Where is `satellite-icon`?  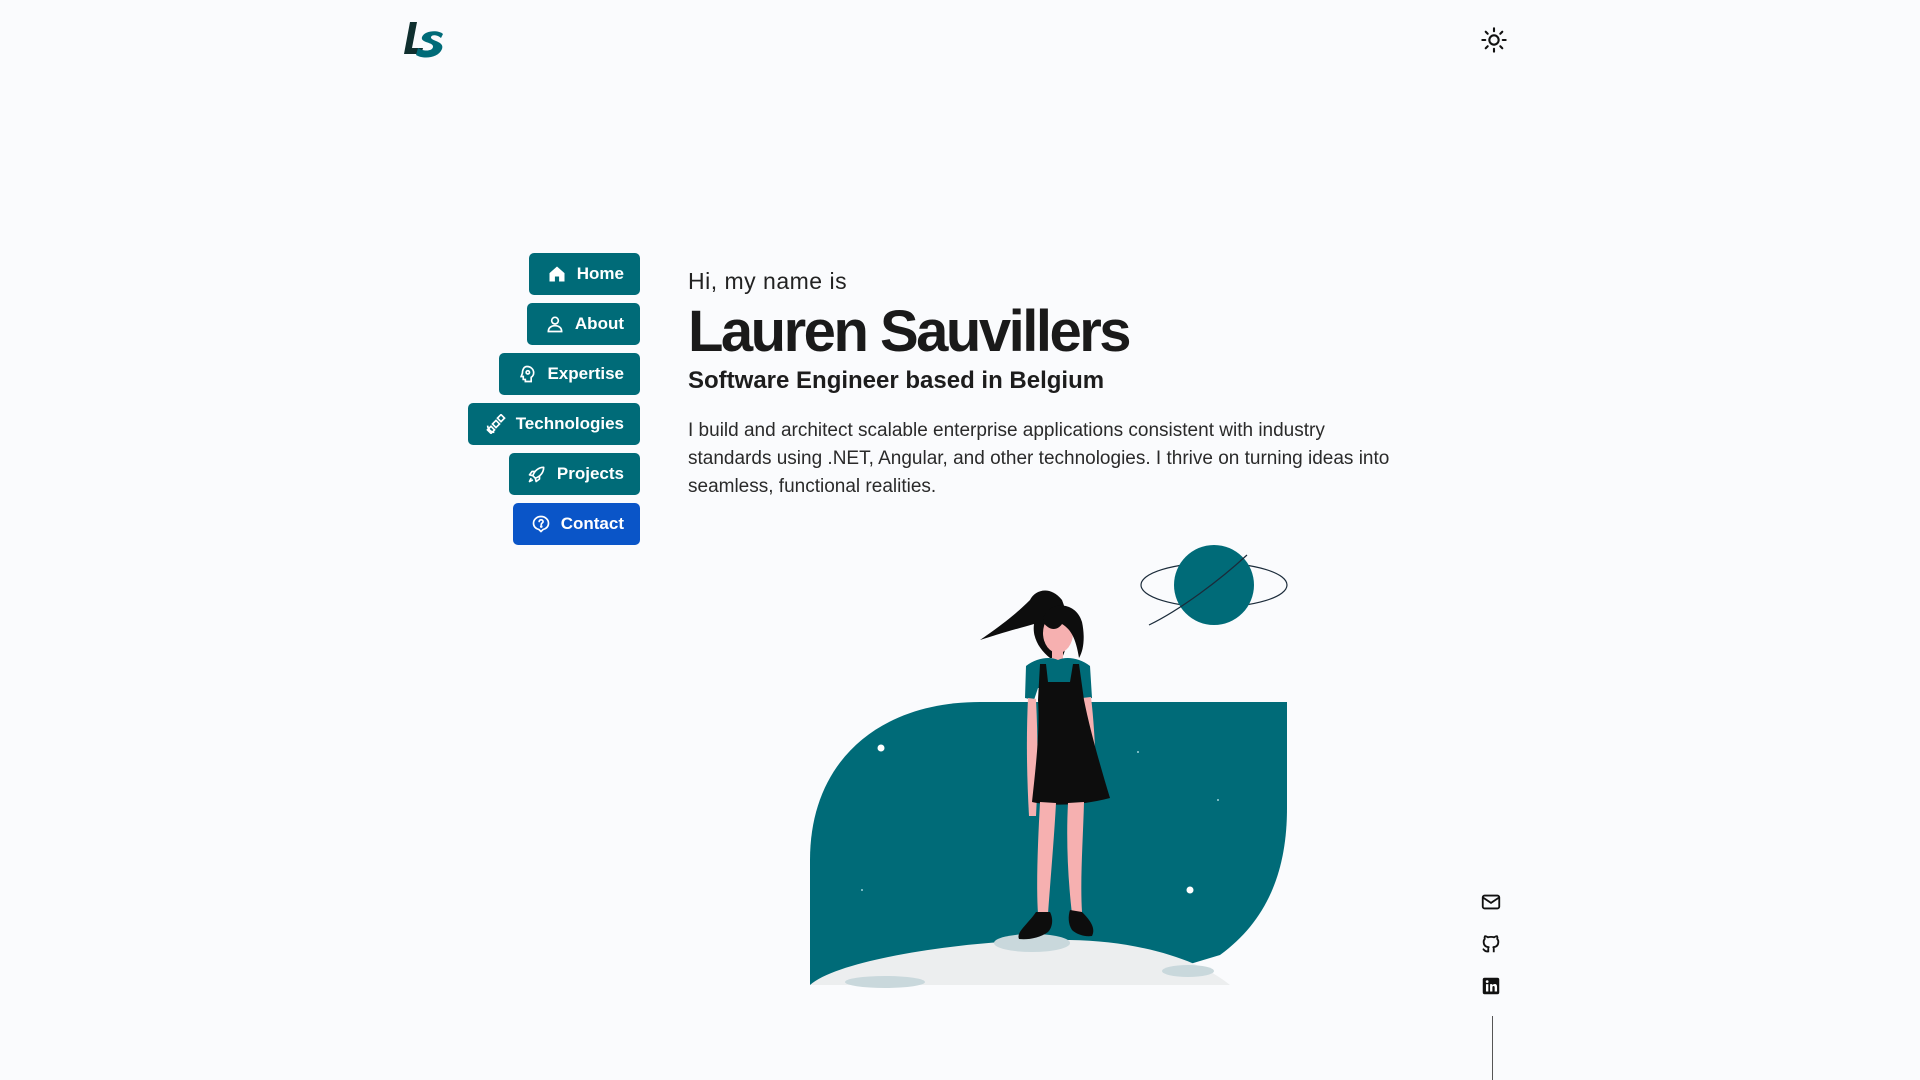 satellite-icon is located at coordinates (495, 424).